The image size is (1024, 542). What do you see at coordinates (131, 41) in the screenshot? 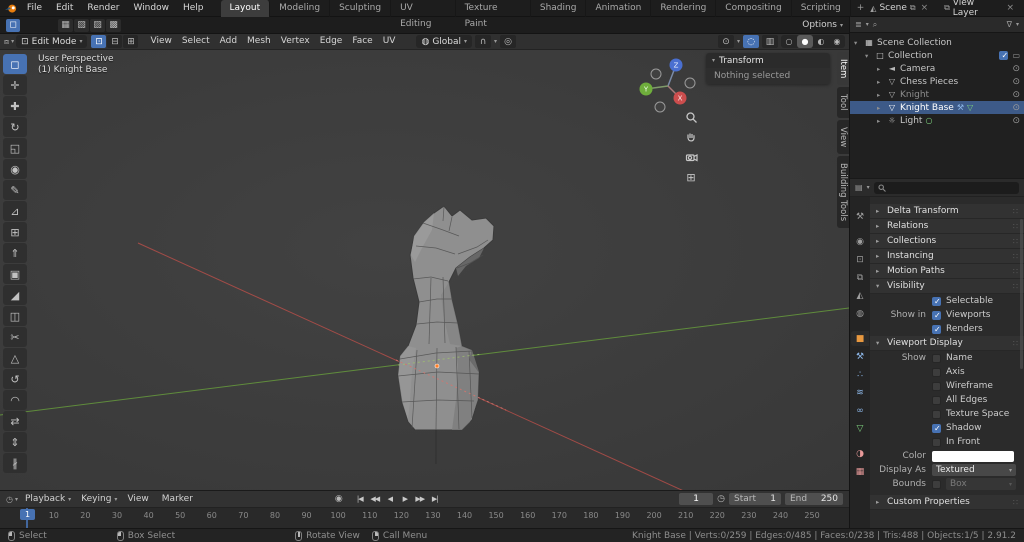
I see `face-select-toggle: ⊞` at bounding box center [131, 41].